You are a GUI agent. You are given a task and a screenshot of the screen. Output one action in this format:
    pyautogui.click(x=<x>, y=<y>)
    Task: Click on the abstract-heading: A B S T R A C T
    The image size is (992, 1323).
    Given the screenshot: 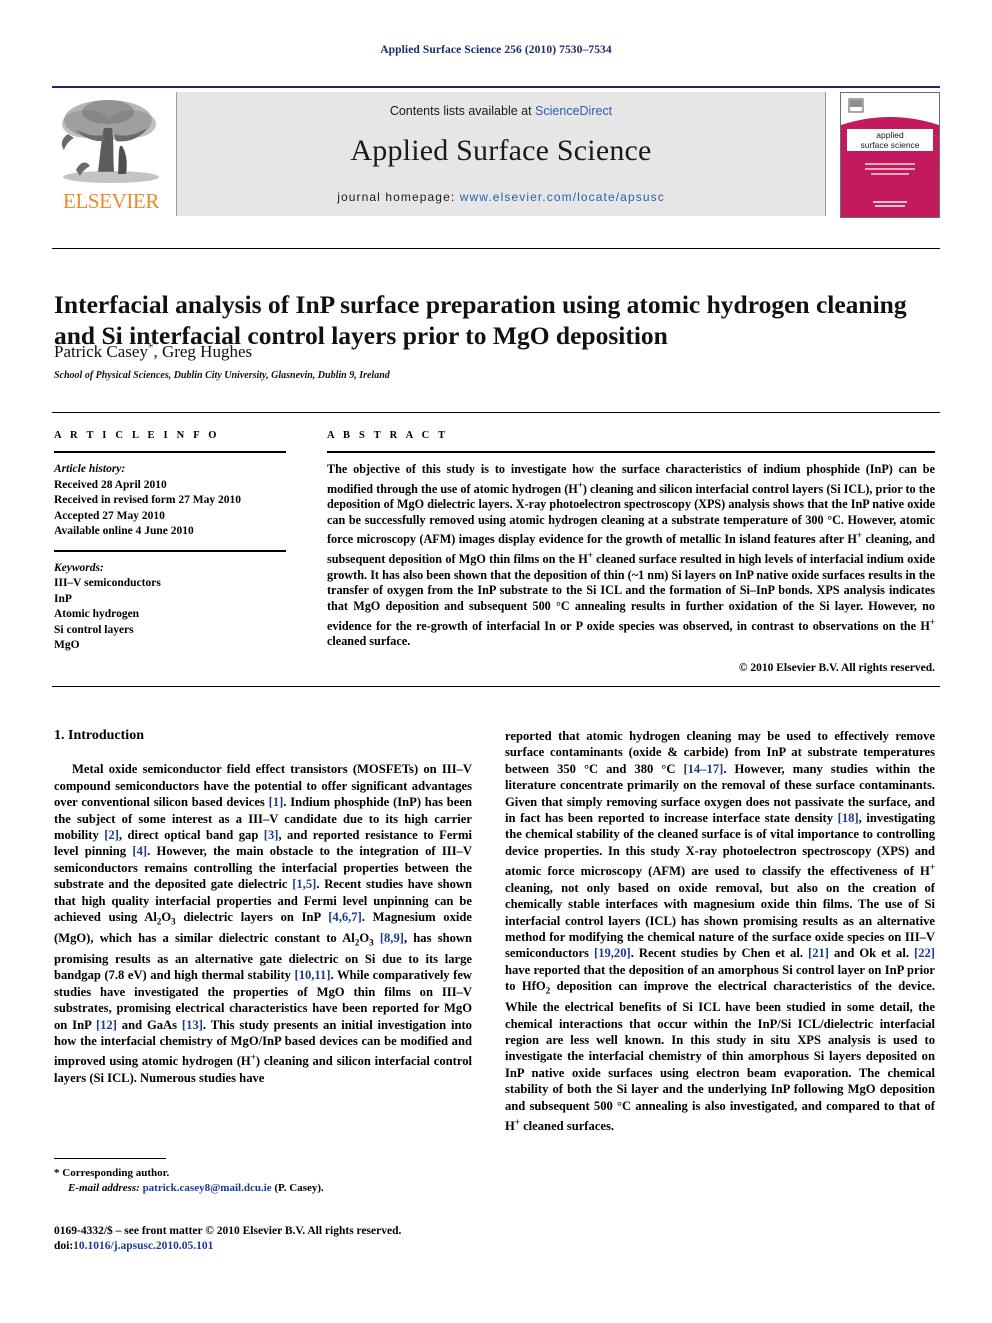 What is the action you would take?
    pyautogui.click(x=388, y=435)
    